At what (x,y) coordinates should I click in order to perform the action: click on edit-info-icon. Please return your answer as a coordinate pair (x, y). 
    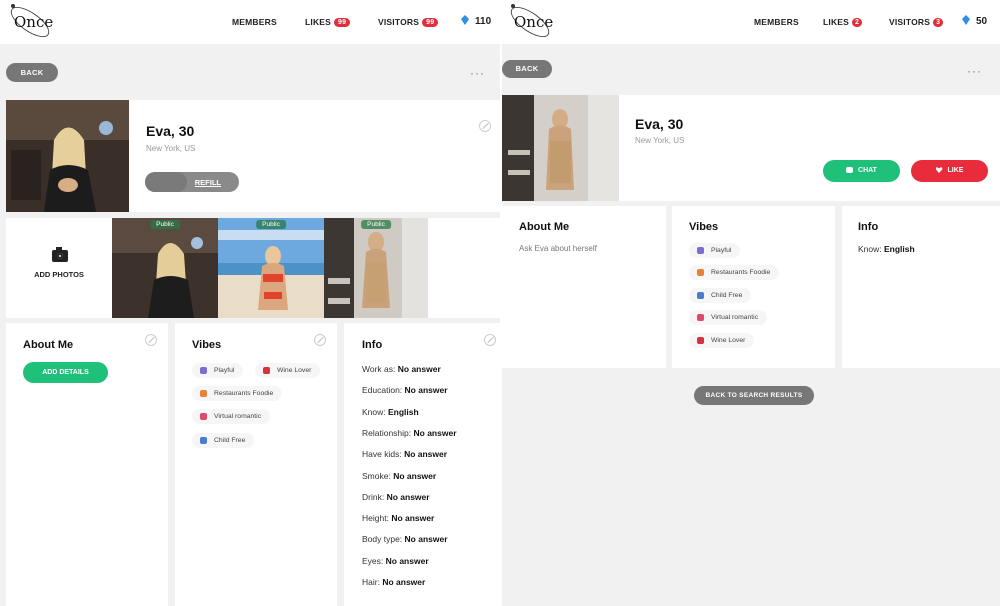
    Looking at the image, I should click on (490, 340).